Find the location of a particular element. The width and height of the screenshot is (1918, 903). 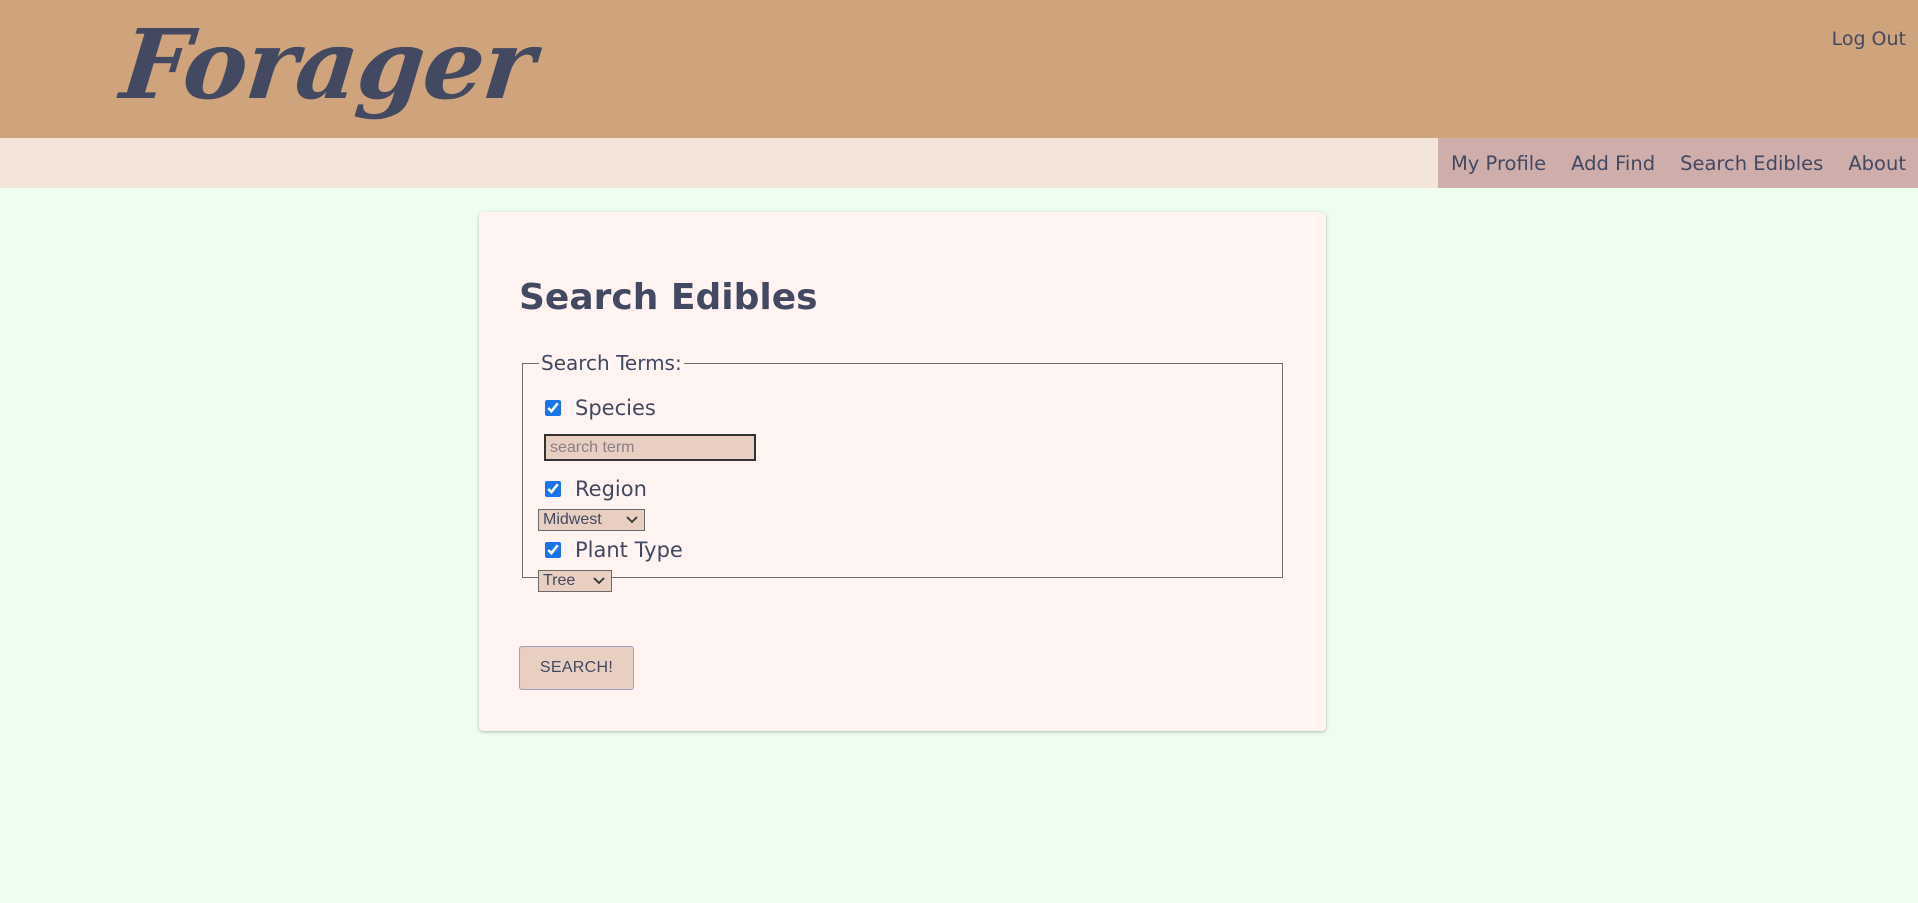

search-button: SEARCH! is located at coordinates (576, 668).